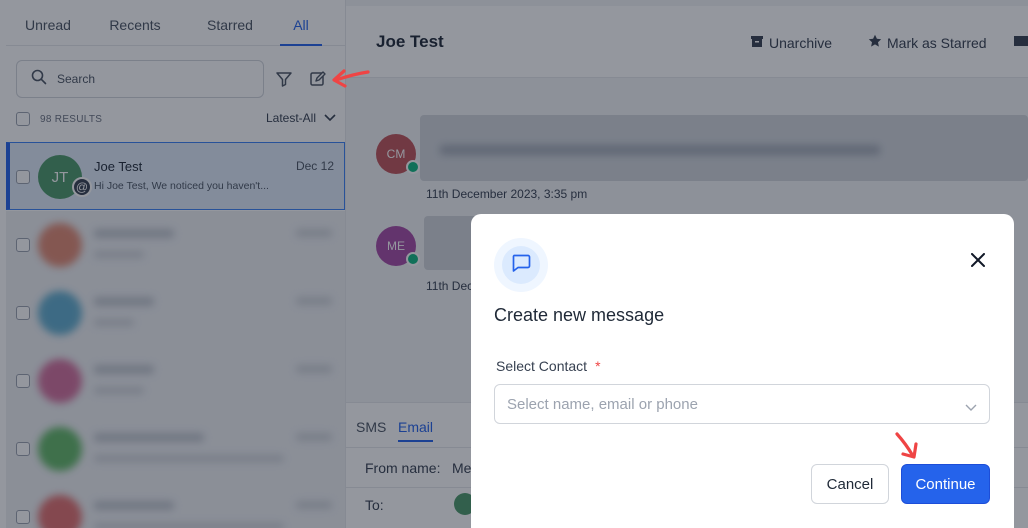  What do you see at coordinates (742, 404) in the screenshot?
I see `contact-select: Select name, email or phone` at bounding box center [742, 404].